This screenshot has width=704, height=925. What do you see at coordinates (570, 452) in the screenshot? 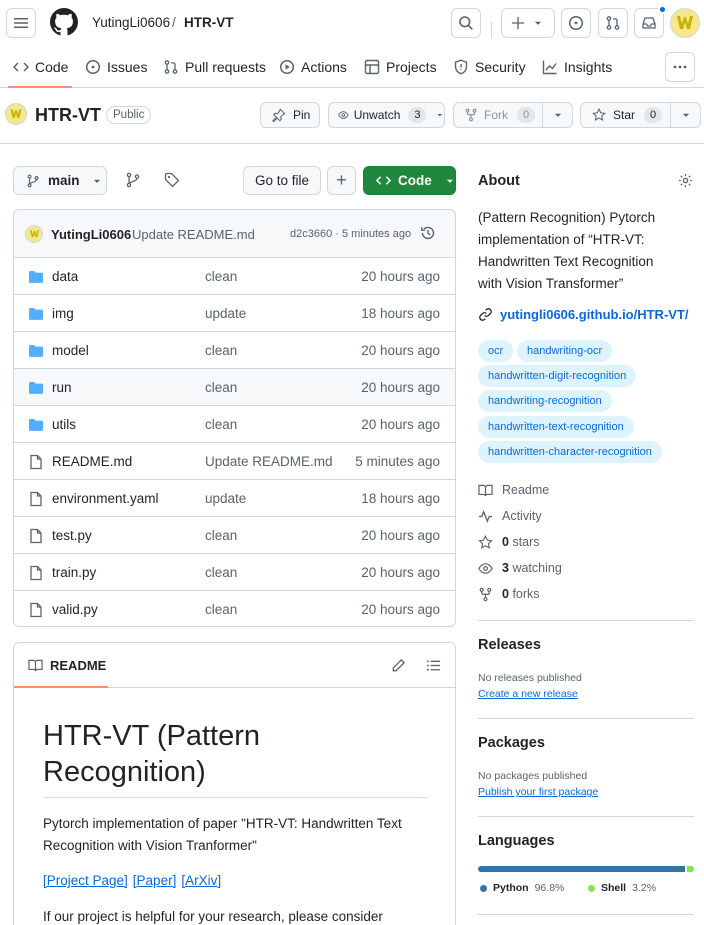
I see `topic-tag: handwritten-character-recognition` at bounding box center [570, 452].